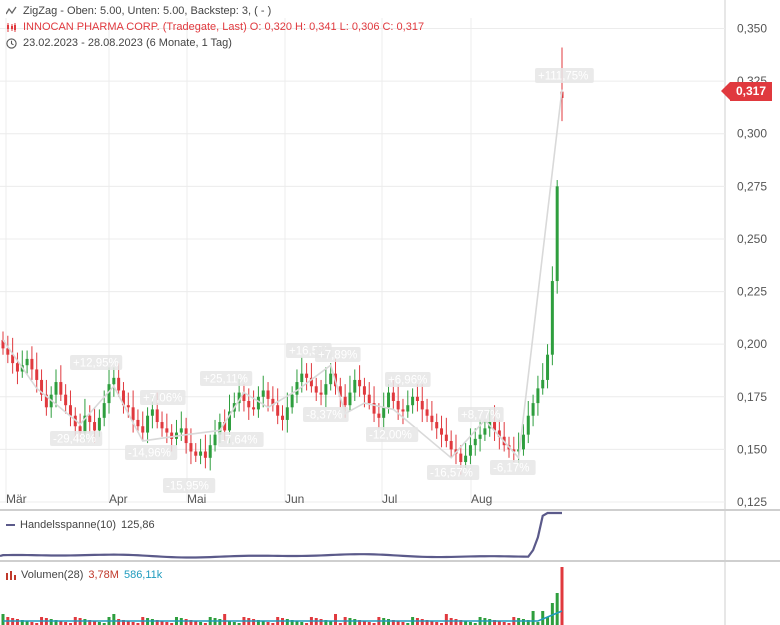 The width and height of the screenshot is (780, 625). What do you see at coordinates (752, 397) in the screenshot?
I see `y-tick-label: 0,175` at bounding box center [752, 397].